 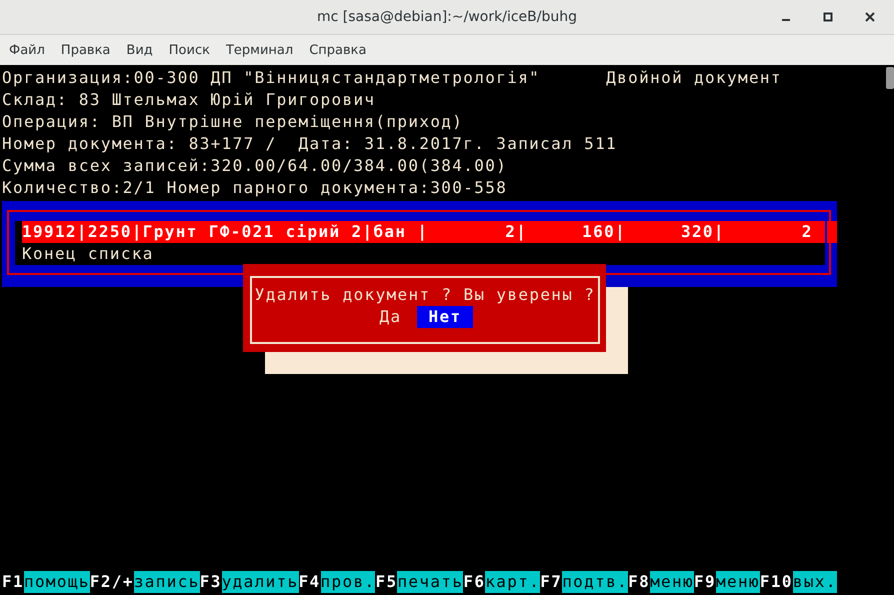 What do you see at coordinates (57, 582) in the screenshot?
I see `function-key-label: помощь` at bounding box center [57, 582].